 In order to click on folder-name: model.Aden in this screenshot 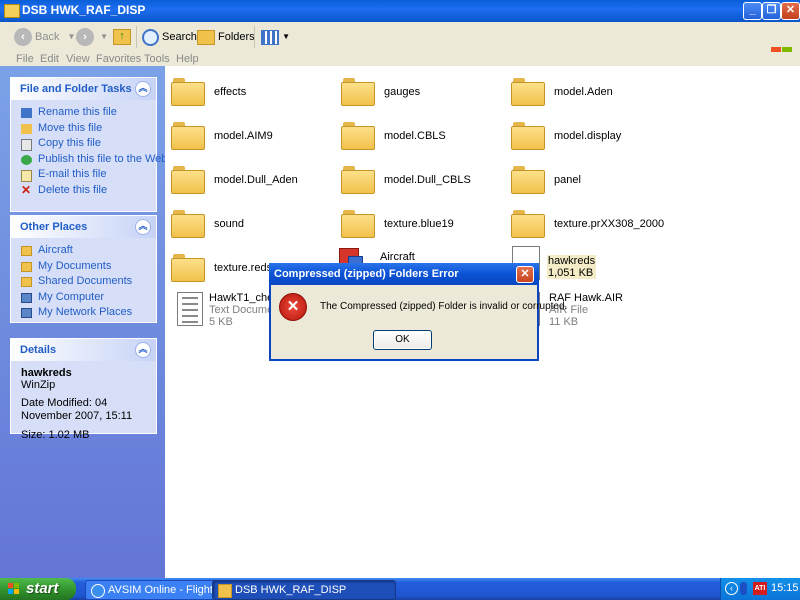, I will do `click(583, 92)`.